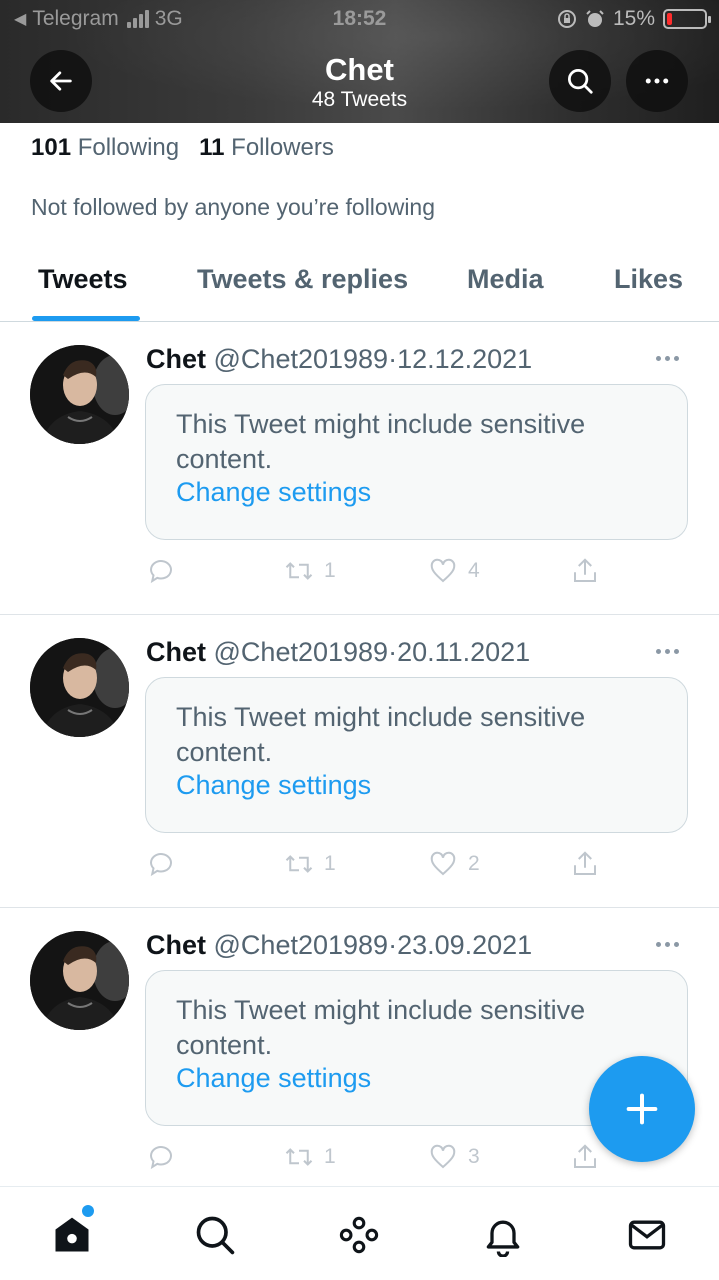 The image size is (719, 1280). I want to click on tweet-actions: 1 2, so click(376, 866).